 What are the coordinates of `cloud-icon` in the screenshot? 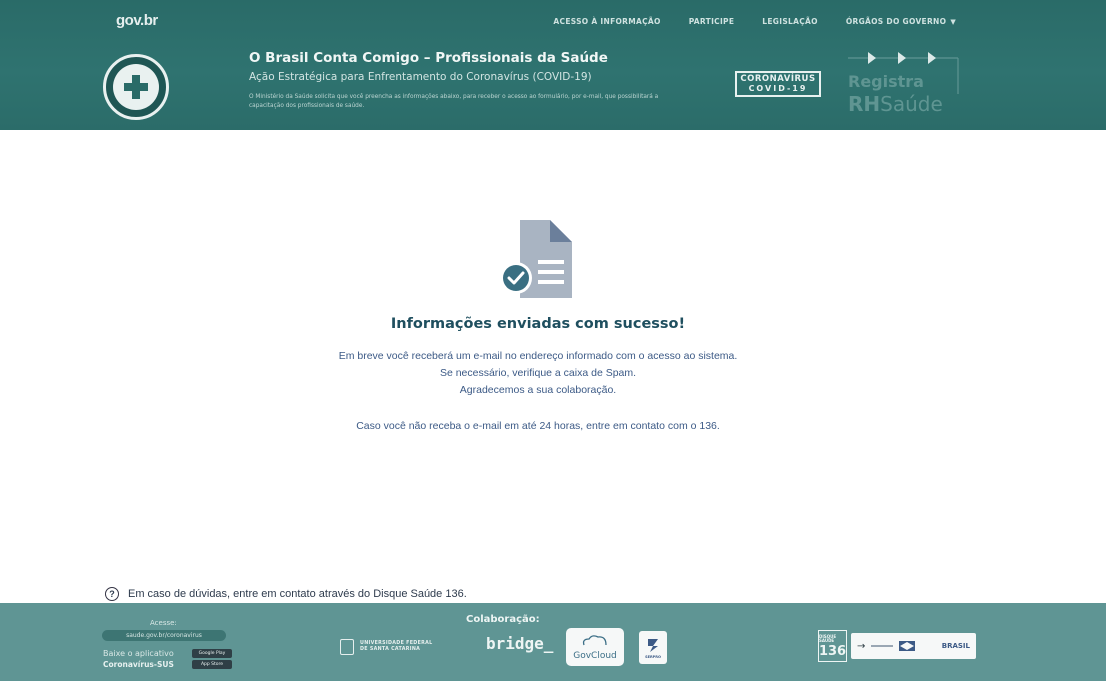 It's located at (594, 640).